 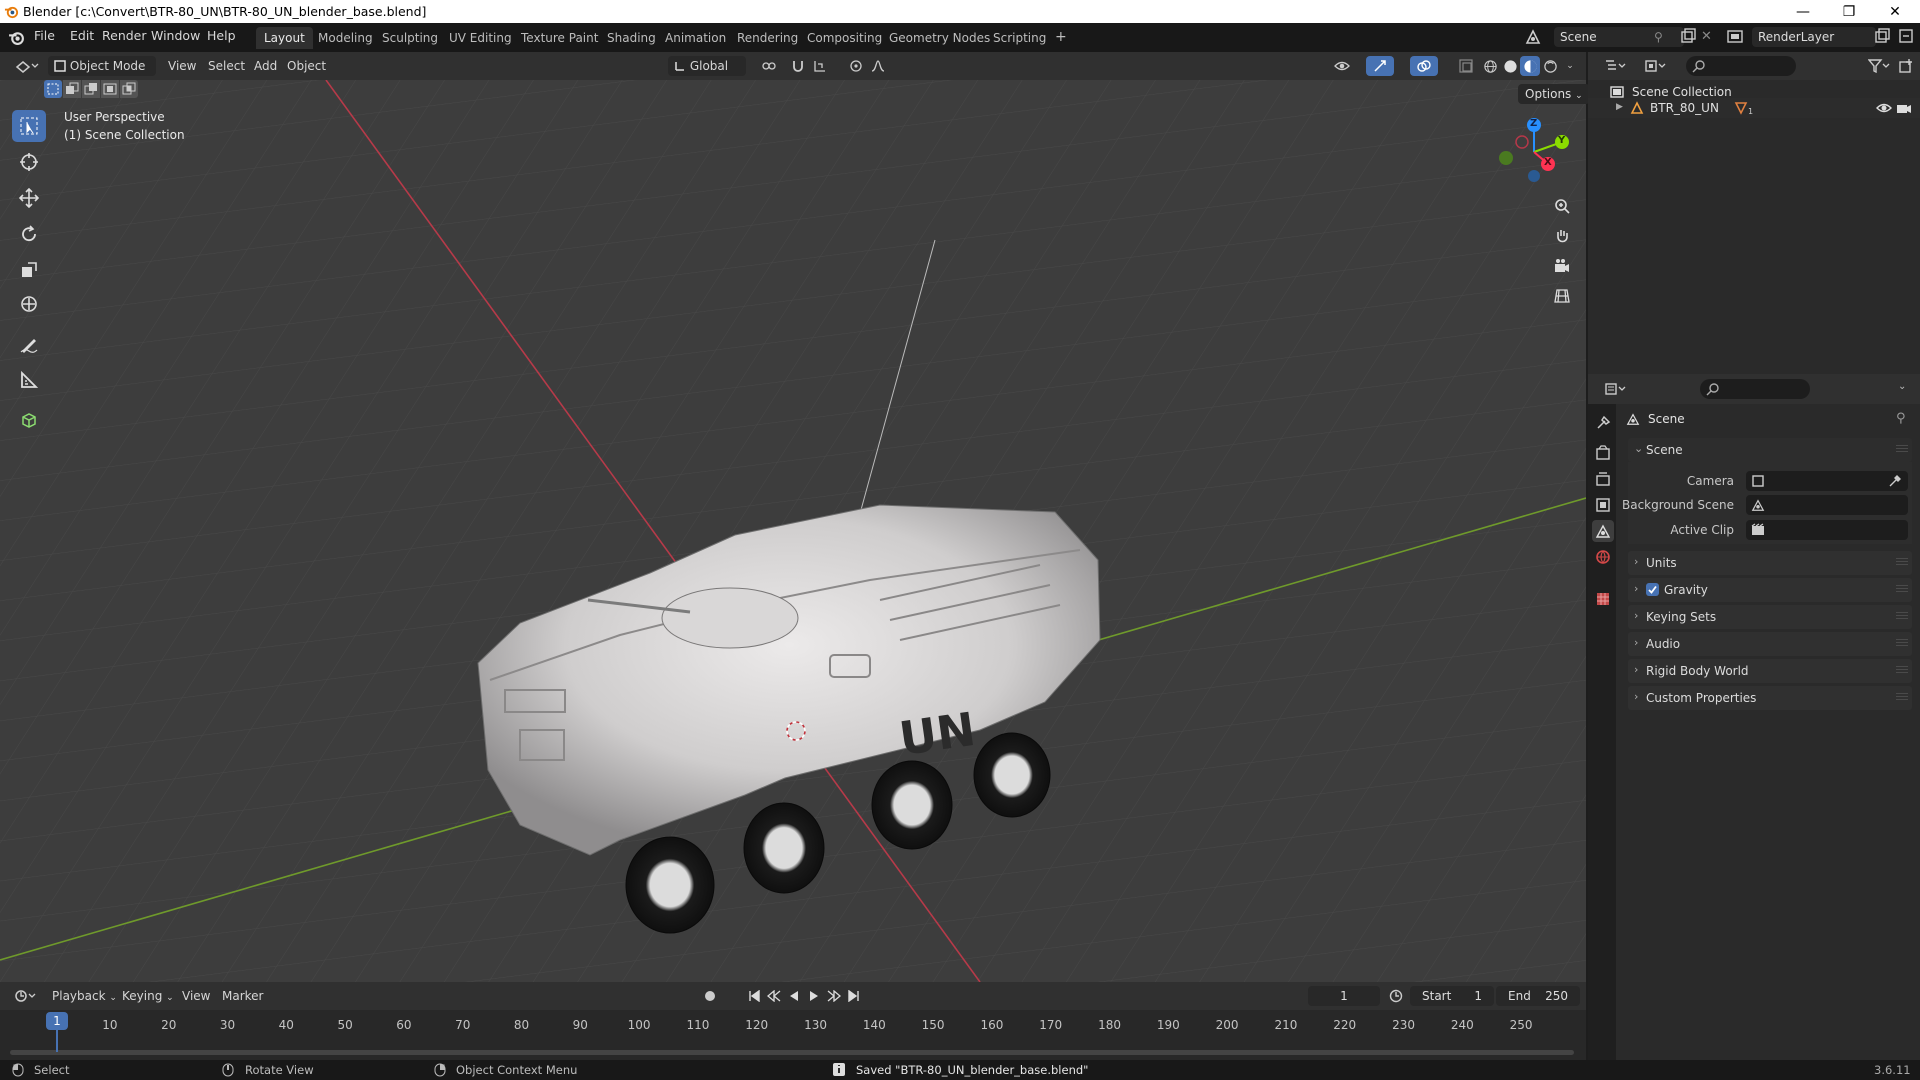 I want to click on frame-end-field: End 250, so click(x=1538, y=996).